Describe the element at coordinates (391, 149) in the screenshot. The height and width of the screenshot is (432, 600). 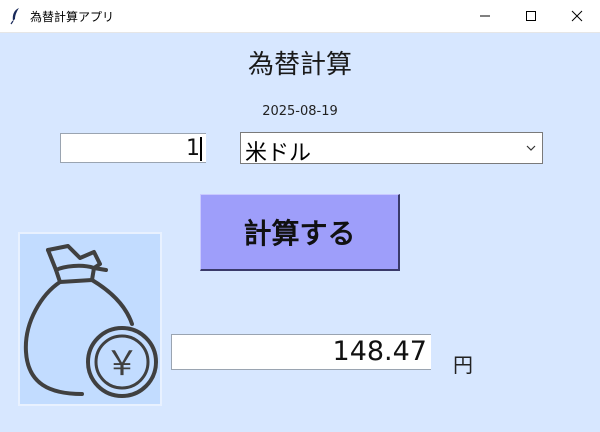
I see `currency-select: 米ドル` at that location.